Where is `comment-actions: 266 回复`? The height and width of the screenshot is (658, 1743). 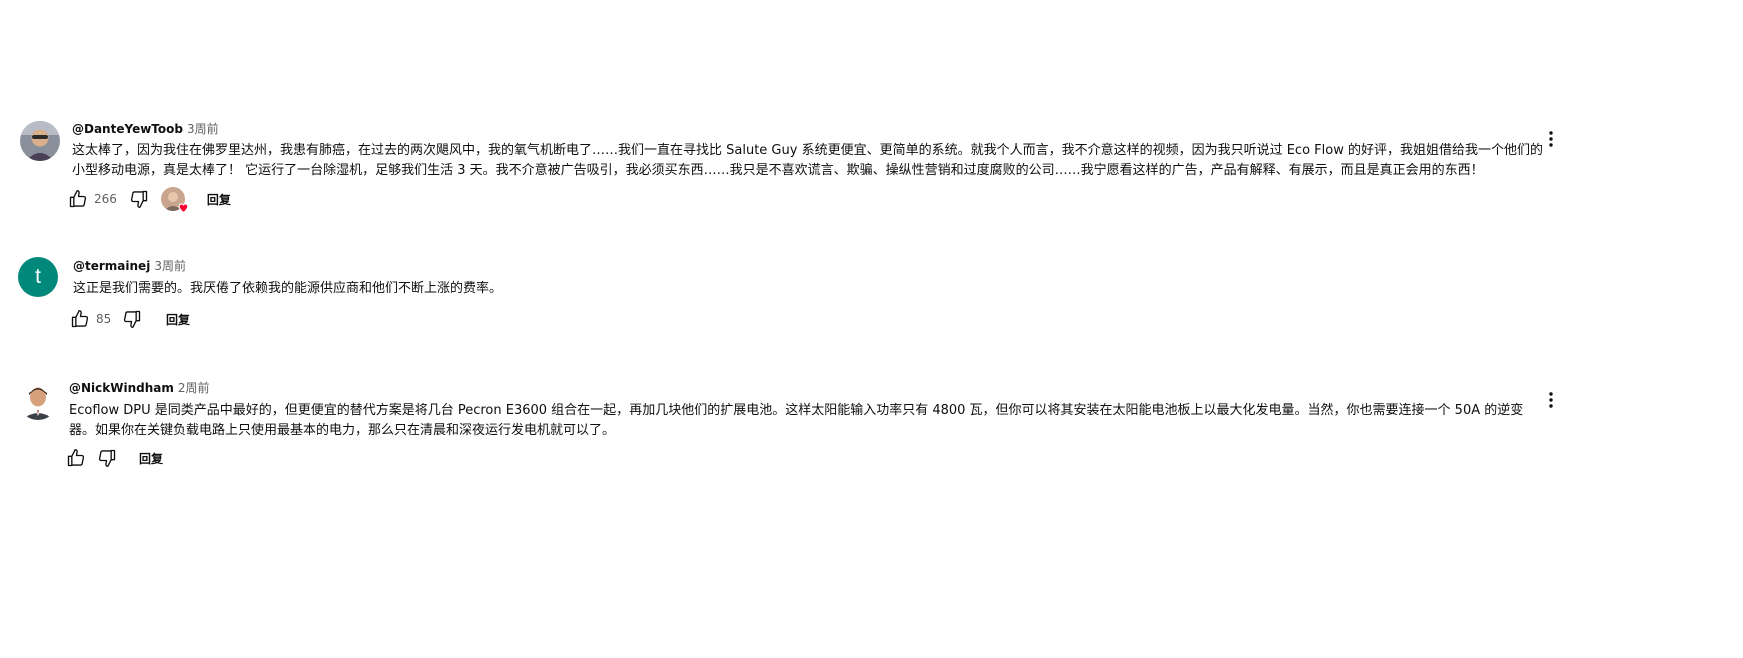 comment-actions: 266 回复 is located at coordinates (148, 200).